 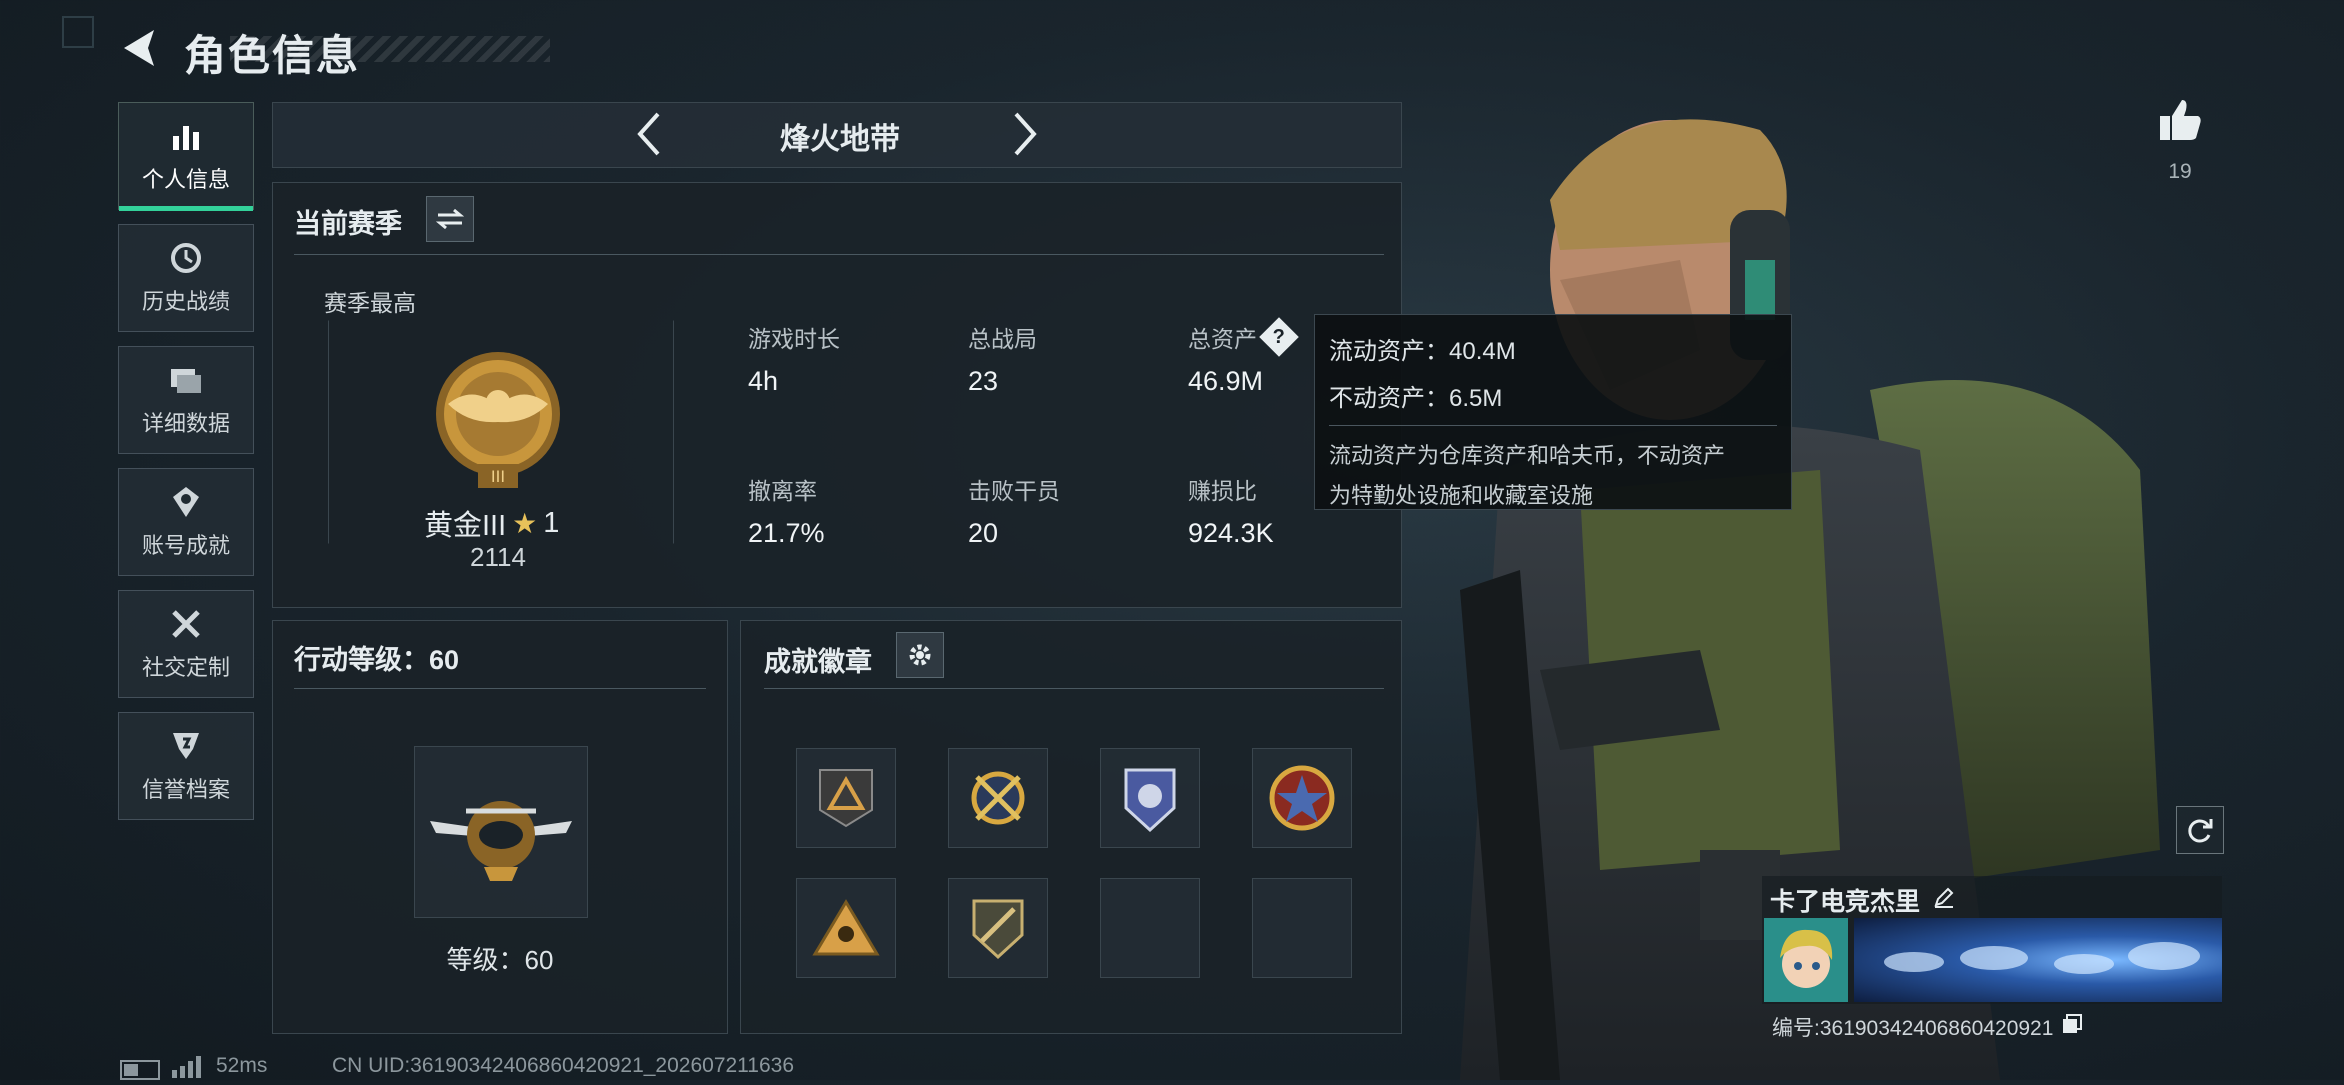 What do you see at coordinates (1913, 1028) in the screenshot?
I see `player-id: 编号:3619034240686042092​1` at bounding box center [1913, 1028].